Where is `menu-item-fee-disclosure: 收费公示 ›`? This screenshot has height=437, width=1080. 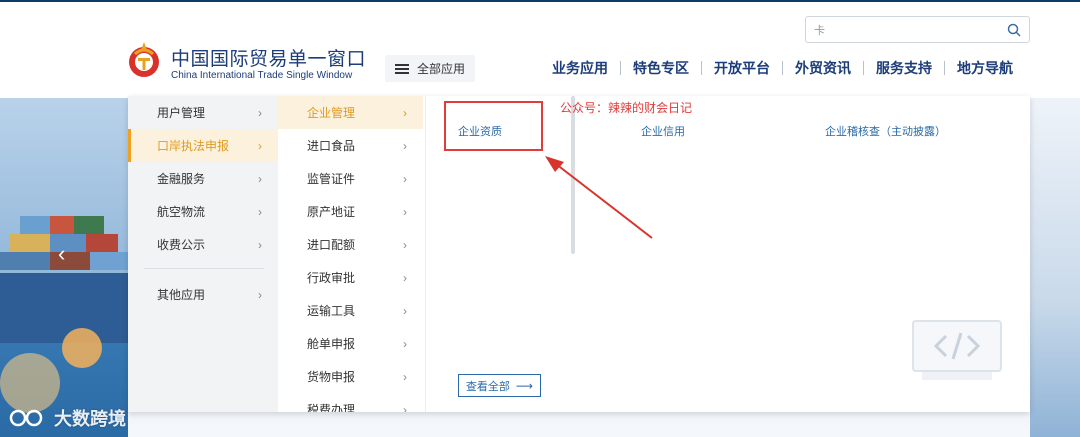
menu-item-fee-disclosure: 收费公示 › is located at coordinates (203, 244).